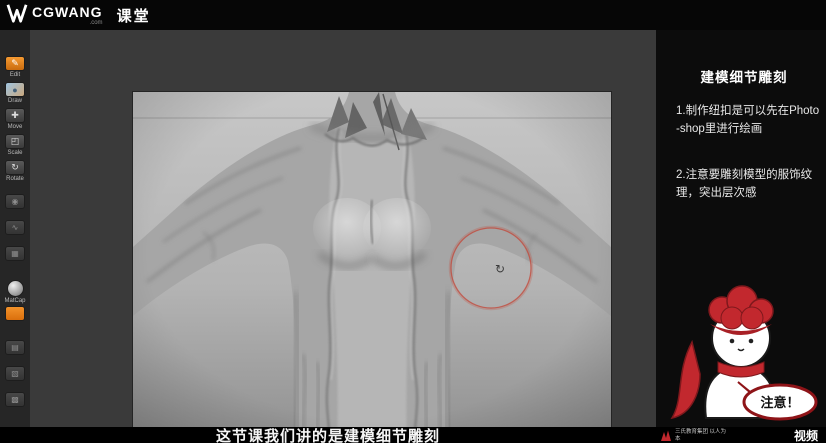  What do you see at coordinates (15, 89) in the screenshot?
I see `draw-icon: ●` at bounding box center [15, 89].